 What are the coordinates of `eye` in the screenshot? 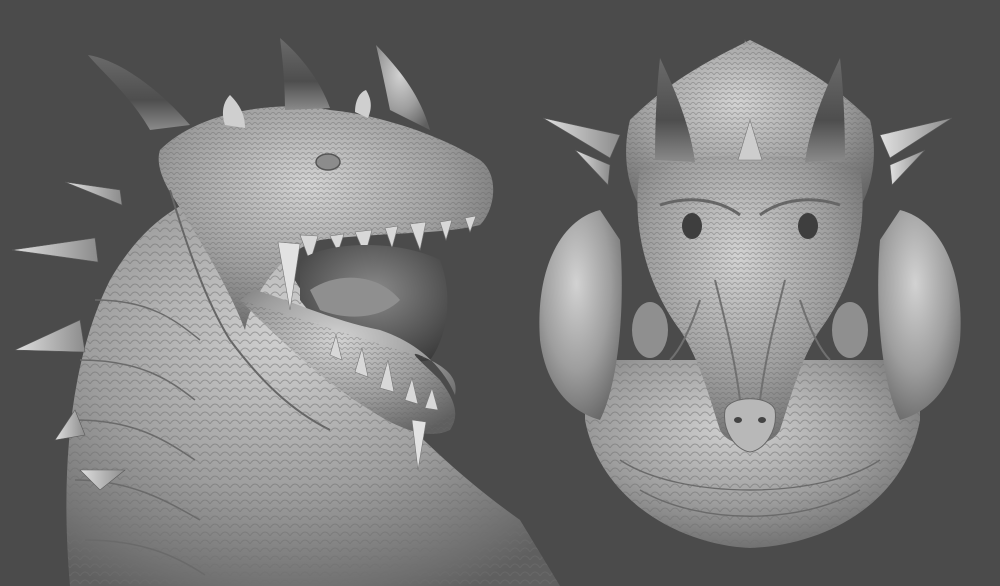 It's located at (328, 162).